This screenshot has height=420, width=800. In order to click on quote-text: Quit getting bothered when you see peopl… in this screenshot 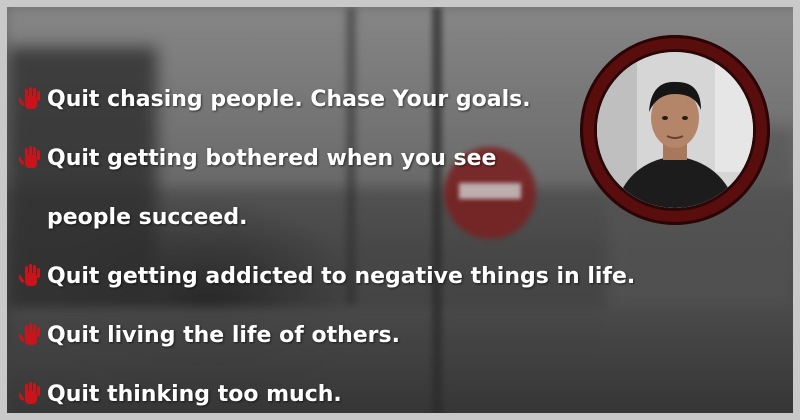, I will do `click(272, 188)`.